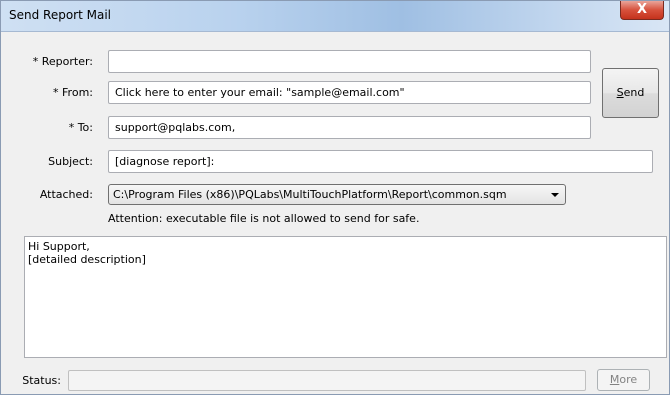 The height and width of the screenshot is (395, 670). I want to click on more-button: More, so click(623, 380).